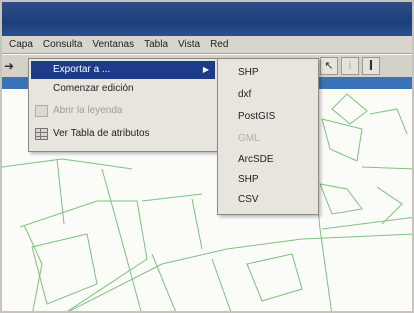  Describe the element at coordinates (41, 111) in the screenshot. I see `legend-icon` at that location.